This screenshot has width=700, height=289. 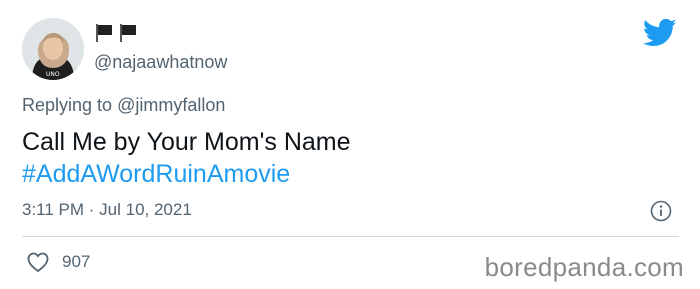 I want to click on tweet-timestamp: 3:11 PM · Jul 10, 2021, so click(x=107, y=210).